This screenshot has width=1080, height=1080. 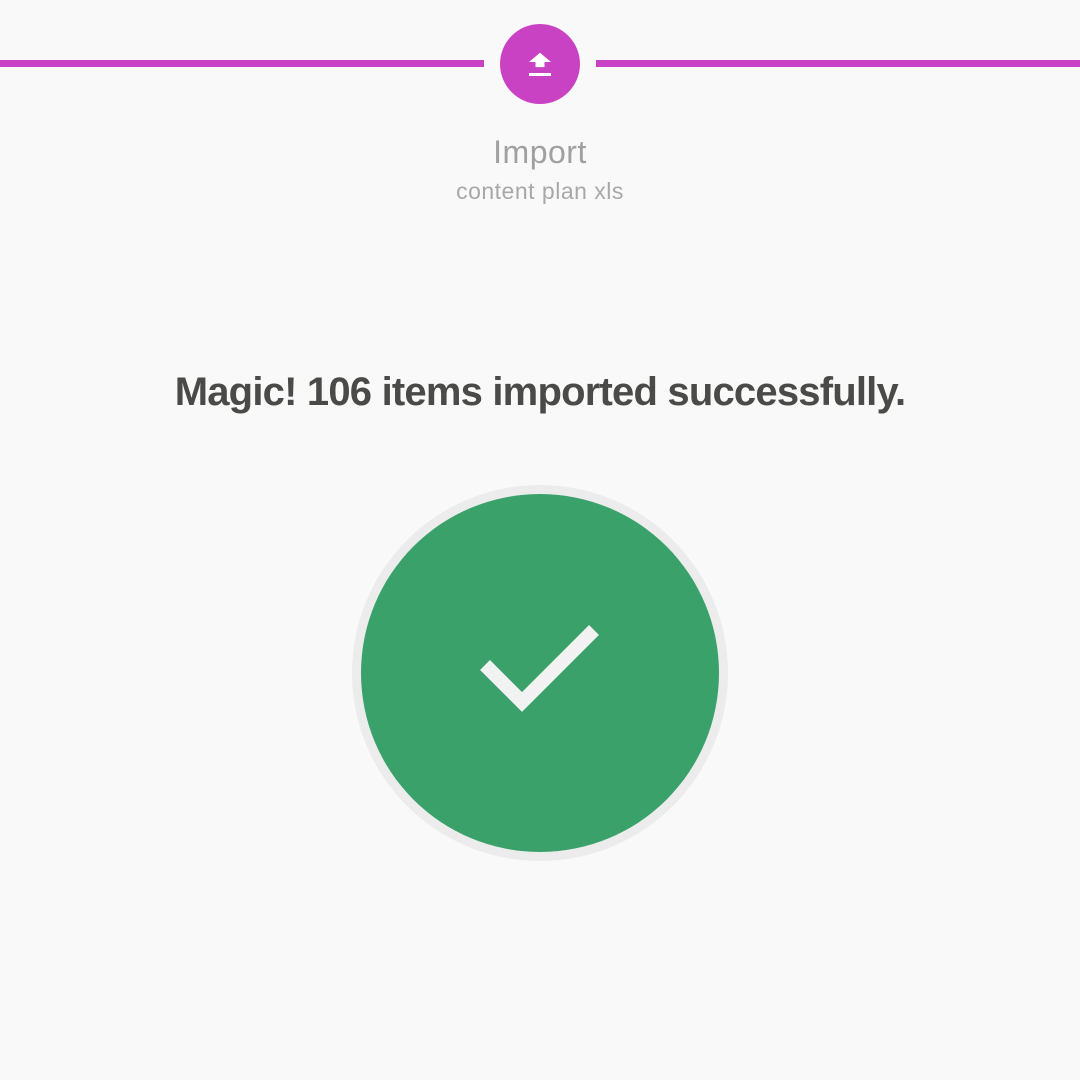 I want to click on step-import-indicator, so click(x=540, y=64).